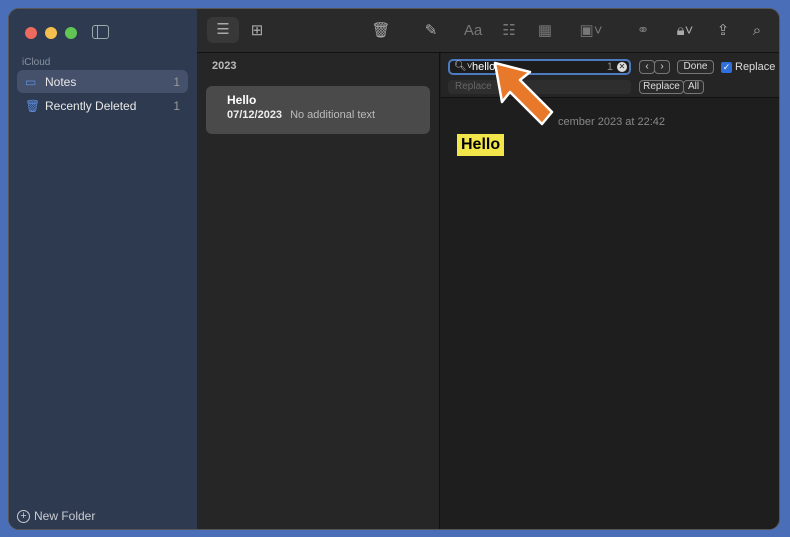 Image resolution: width=790 pixels, height=537 pixels. What do you see at coordinates (591, 31) in the screenshot?
I see `media-icon: ▣˅` at bounding box center [591, 31].